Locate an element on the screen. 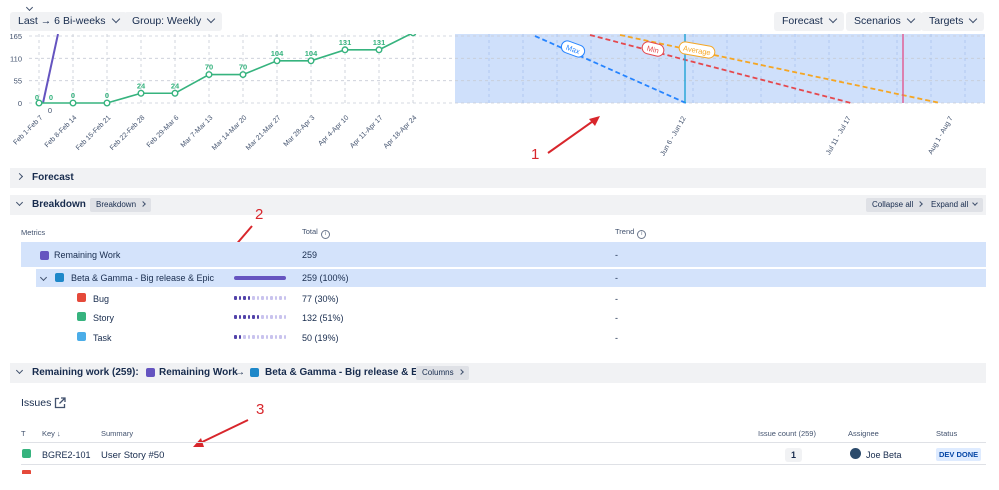 Image resolution: width=999 pixels, height=490 pixels. forecast-section-header: Forecast is located at coordinates (498, 178).